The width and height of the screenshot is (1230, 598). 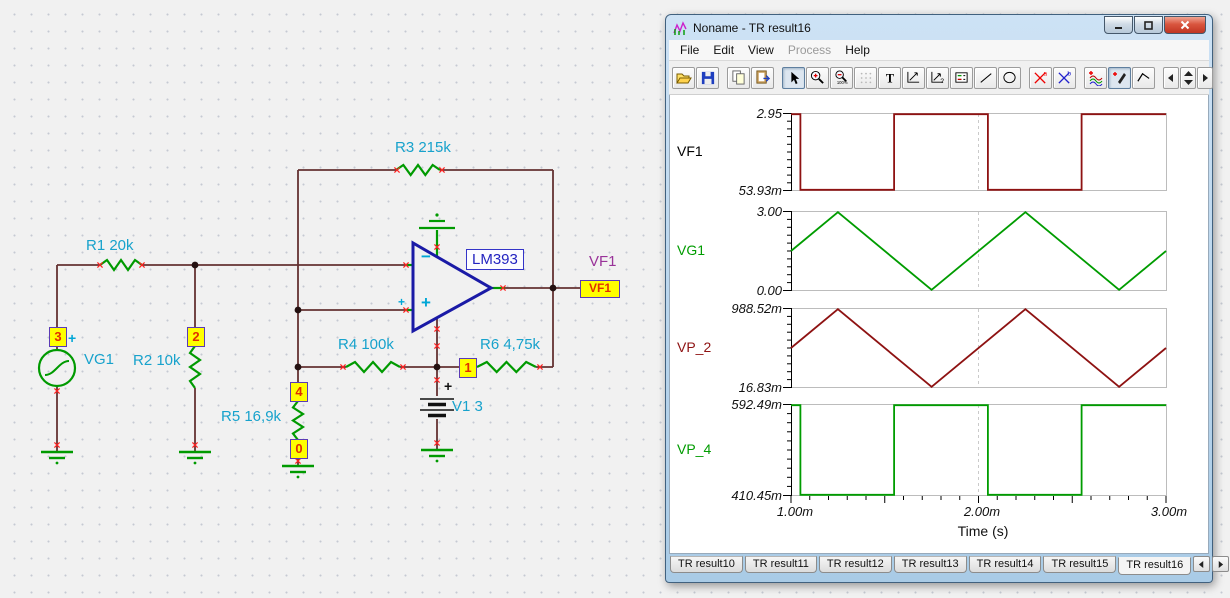 I want to click on open-button, so click(x=683, y=77).